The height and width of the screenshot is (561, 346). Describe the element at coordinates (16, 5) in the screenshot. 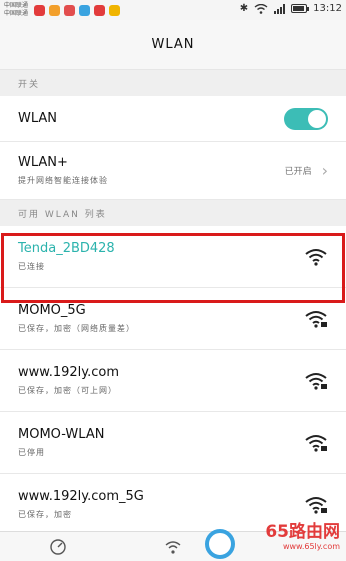

I see `carrier-line-1: 中国联通` at that location.